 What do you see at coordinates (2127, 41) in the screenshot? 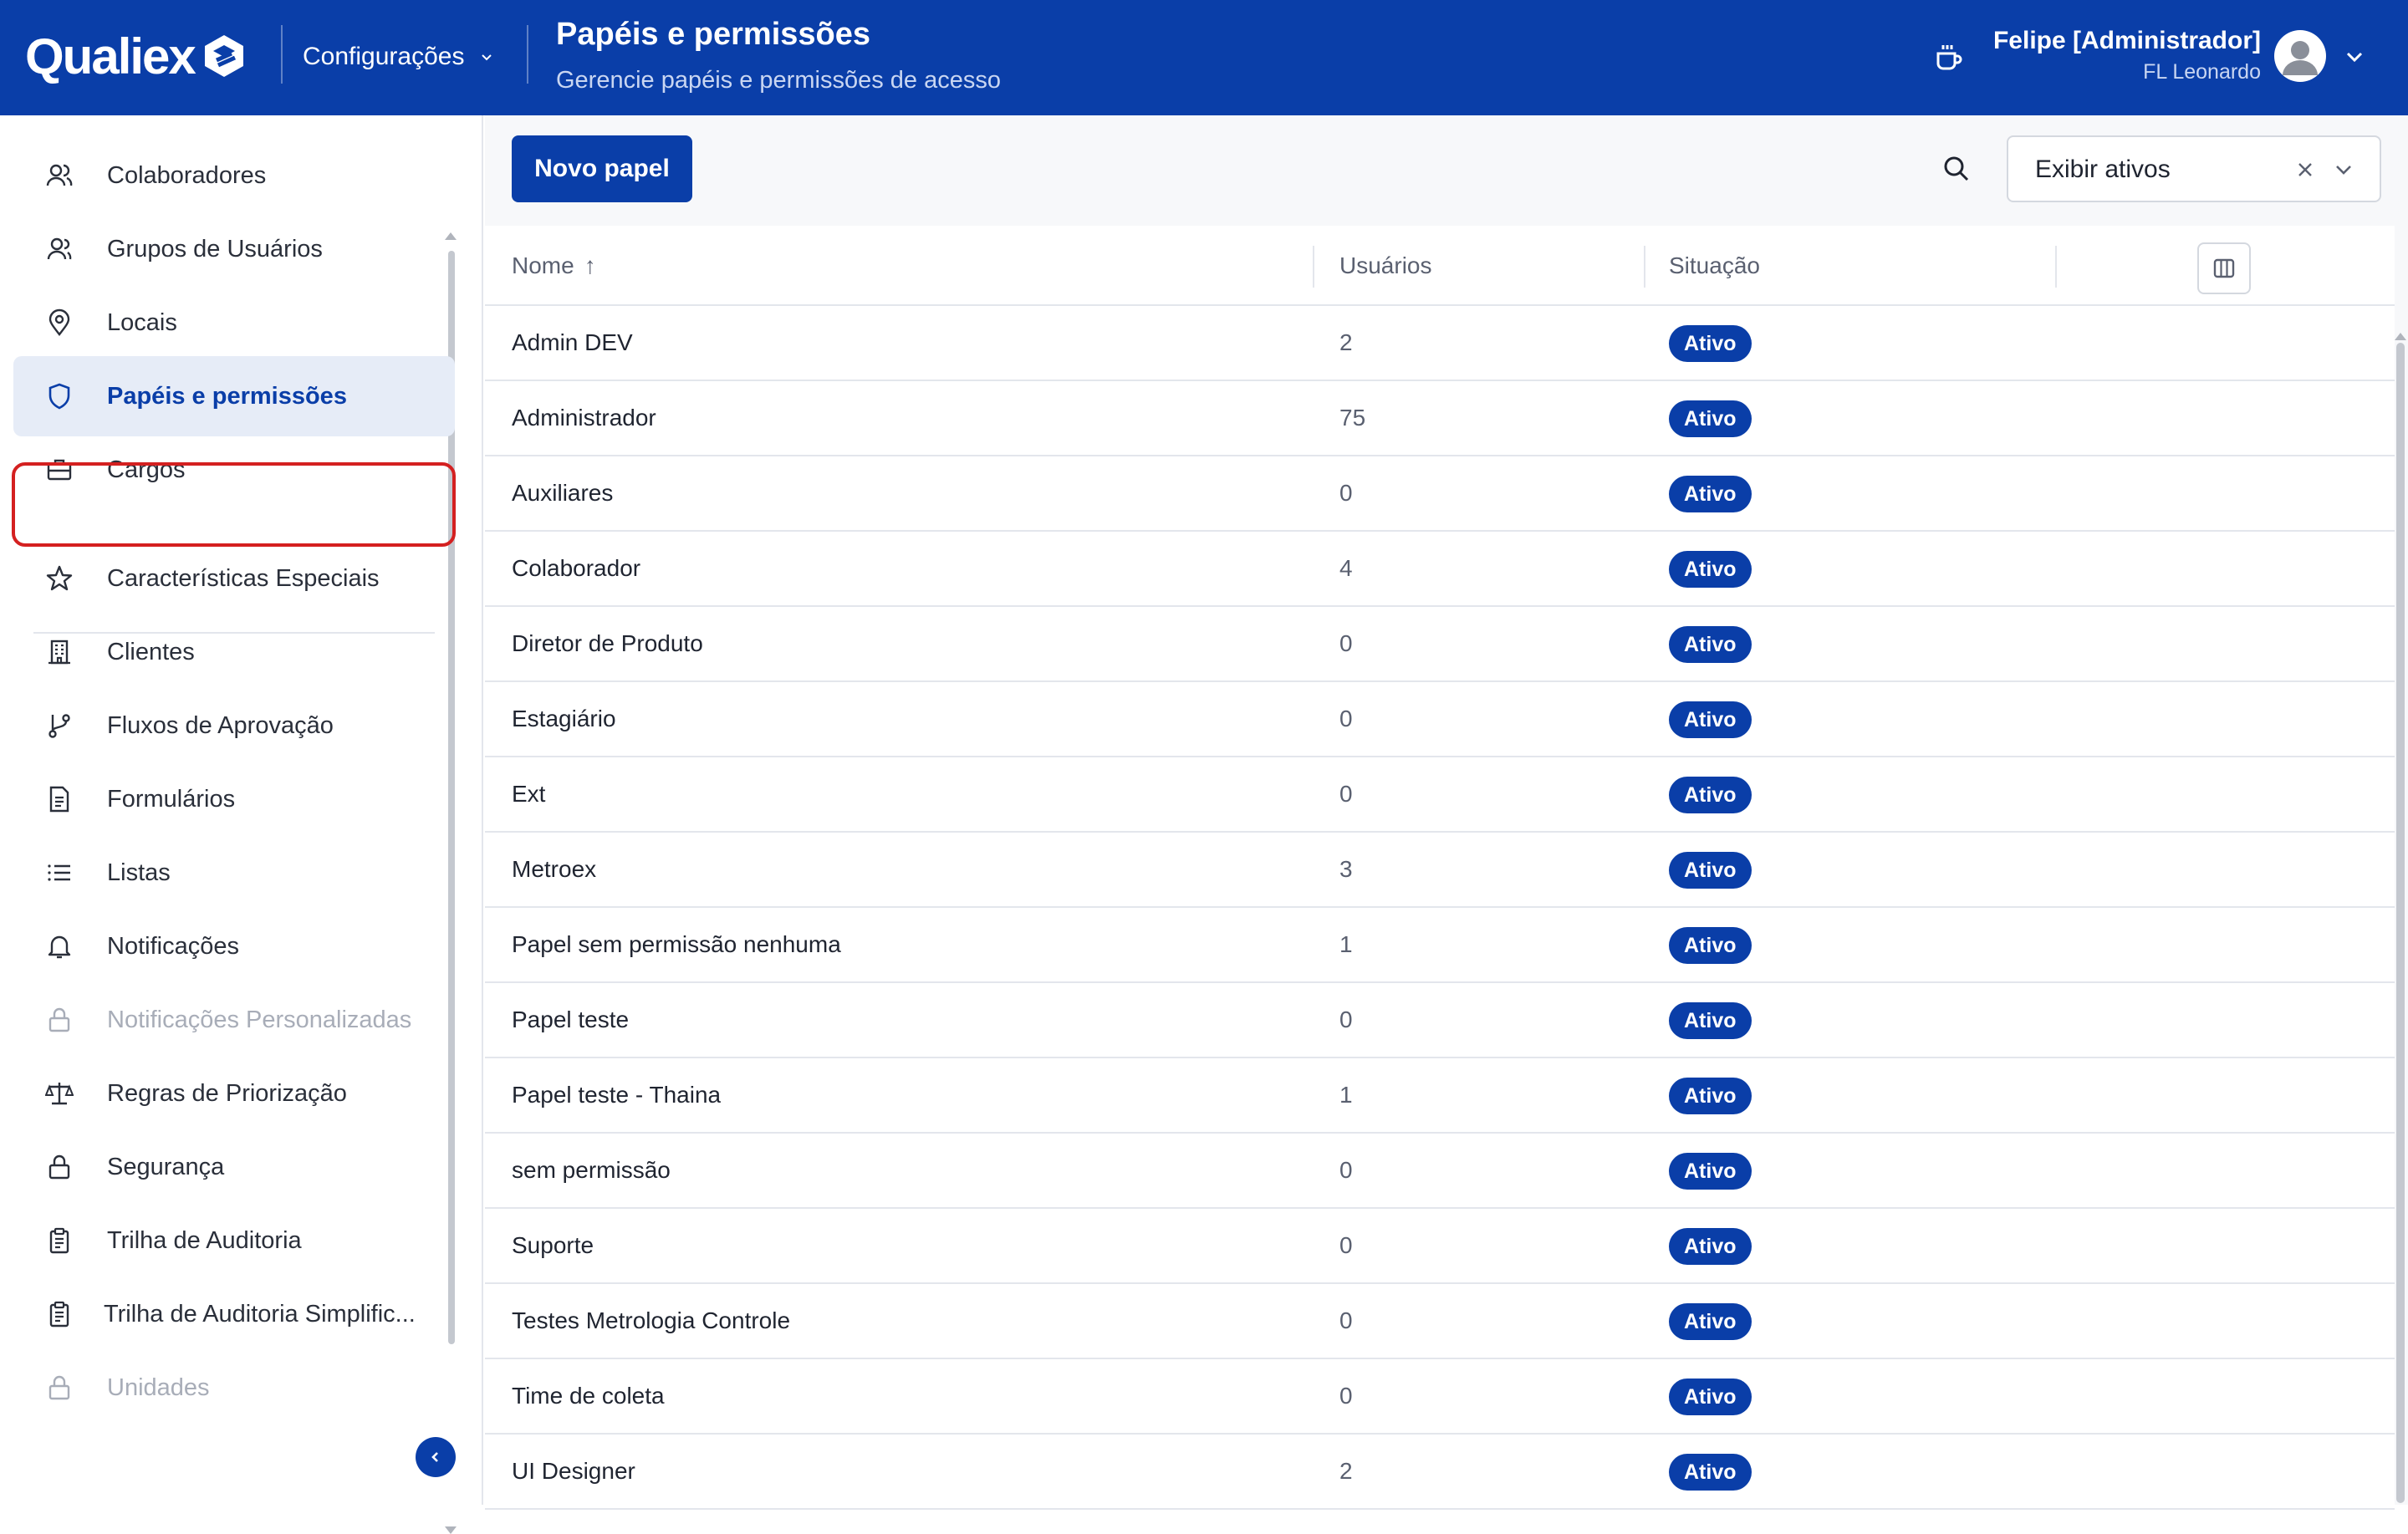
I see `user-name: Felipe [Administrador]` at bounding box center [2127, 41].